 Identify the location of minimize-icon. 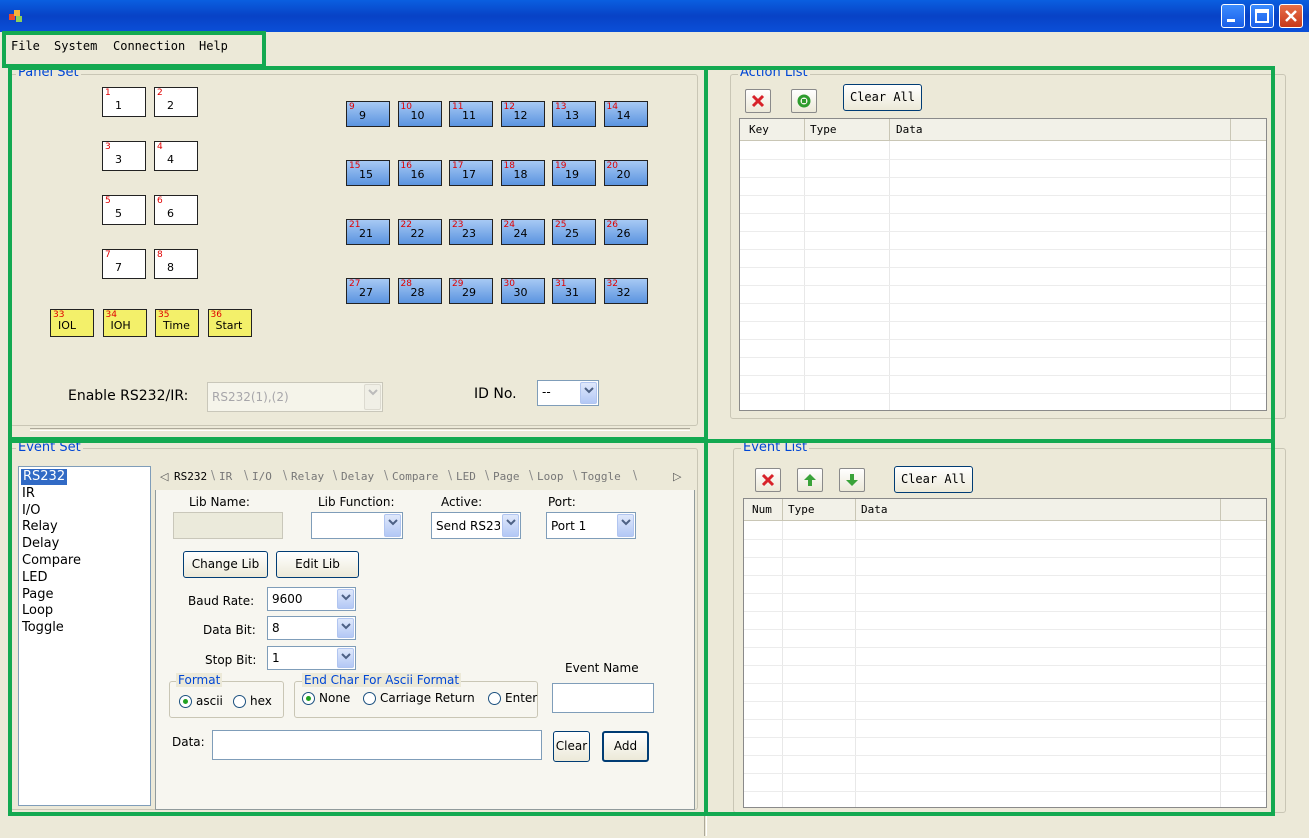
(1231, 20).